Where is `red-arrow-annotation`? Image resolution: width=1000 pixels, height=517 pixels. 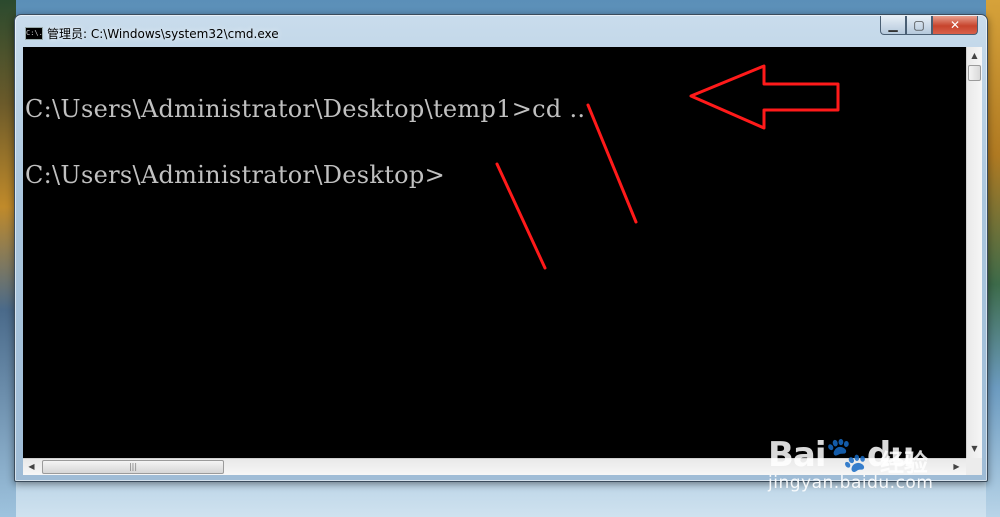
red-arrow-annotation is located at coordinates (764, 97).